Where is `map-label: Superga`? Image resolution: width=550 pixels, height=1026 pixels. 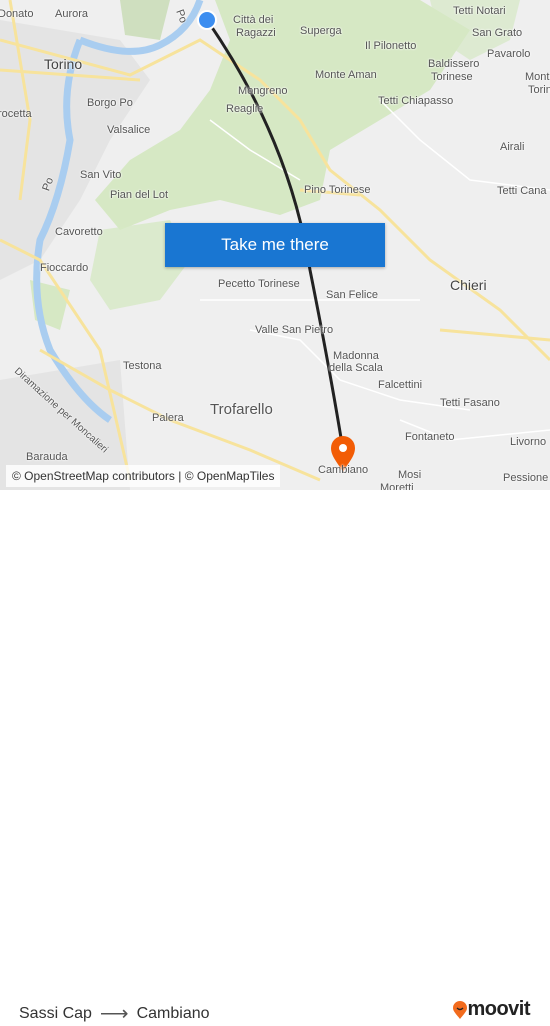
map-label: Superga is located at coordinates (321, 31).